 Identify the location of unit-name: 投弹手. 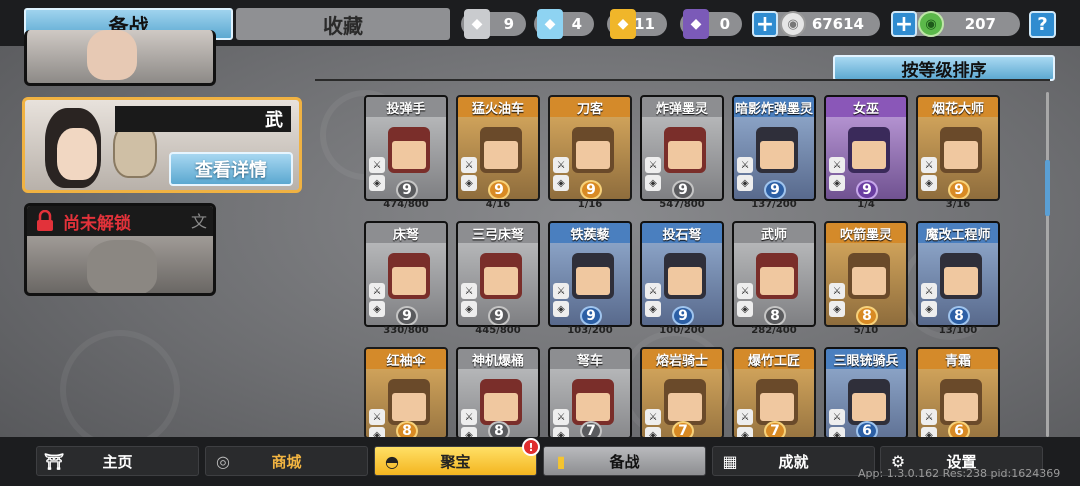
(406, 107).